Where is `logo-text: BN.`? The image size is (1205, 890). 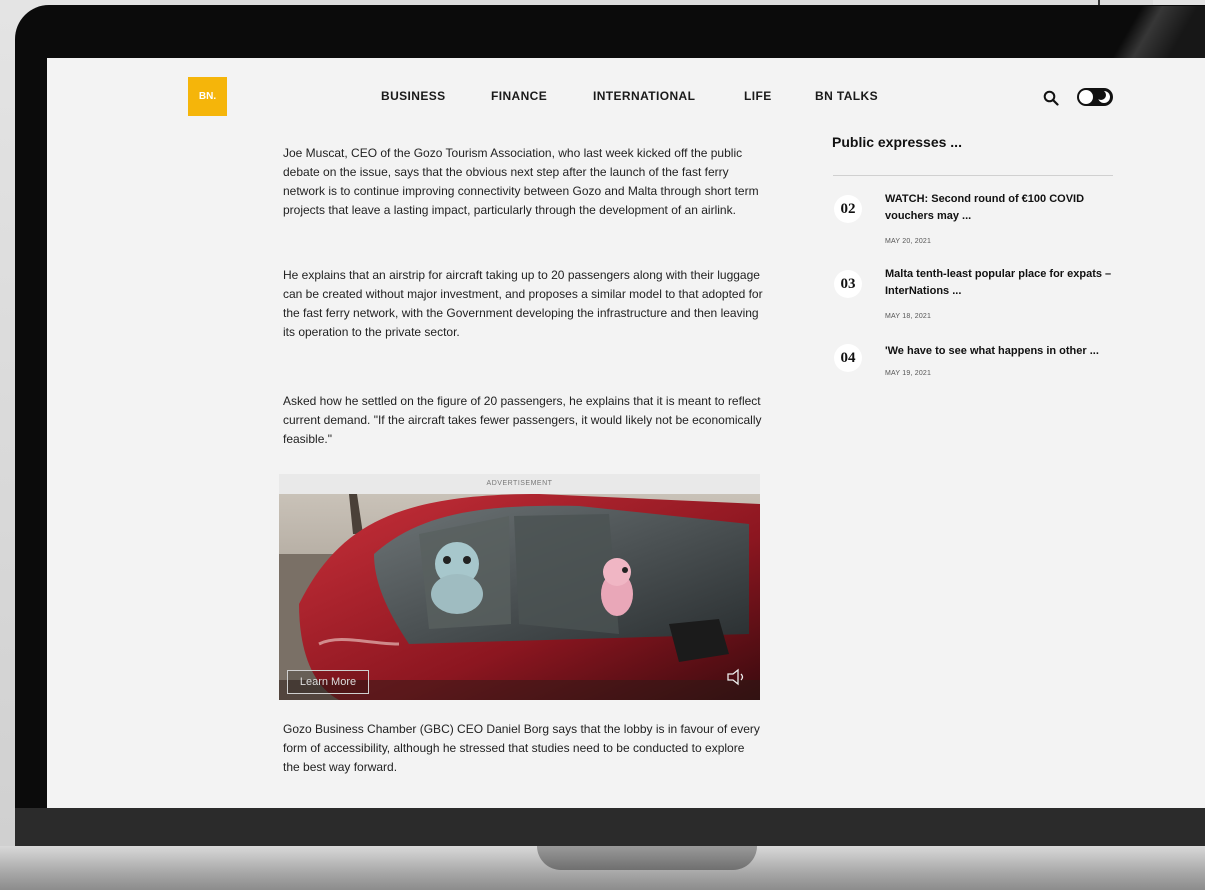
logo-text: BN. is located at coordinates (207, 96).